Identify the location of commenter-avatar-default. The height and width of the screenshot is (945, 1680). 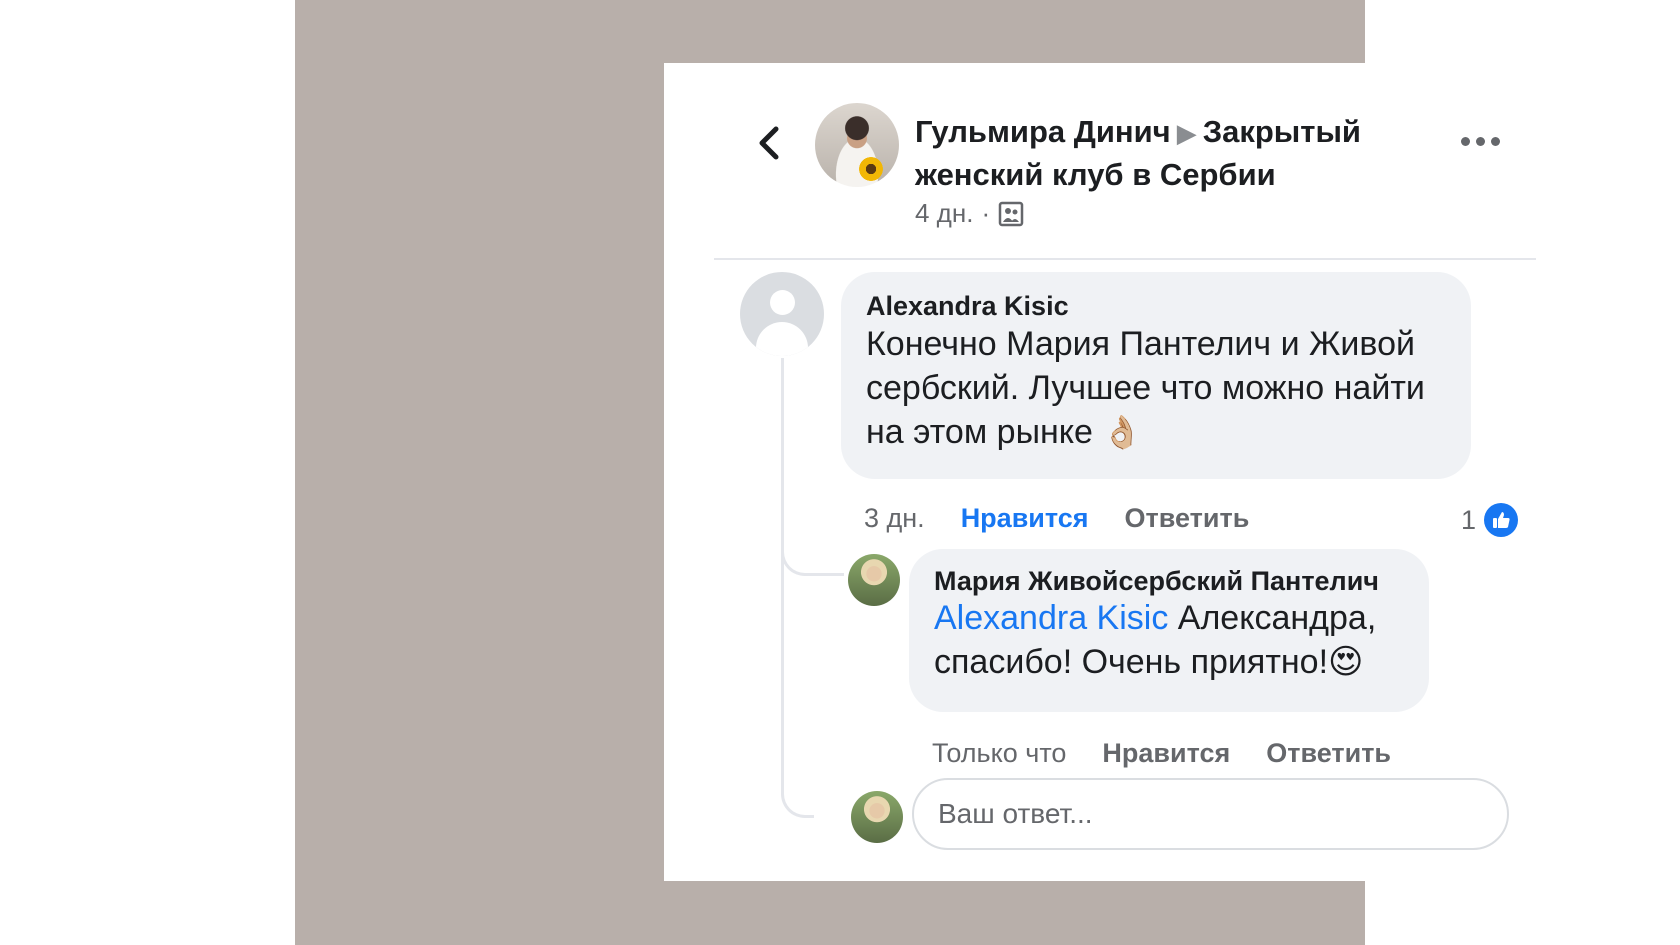
(782, 314).